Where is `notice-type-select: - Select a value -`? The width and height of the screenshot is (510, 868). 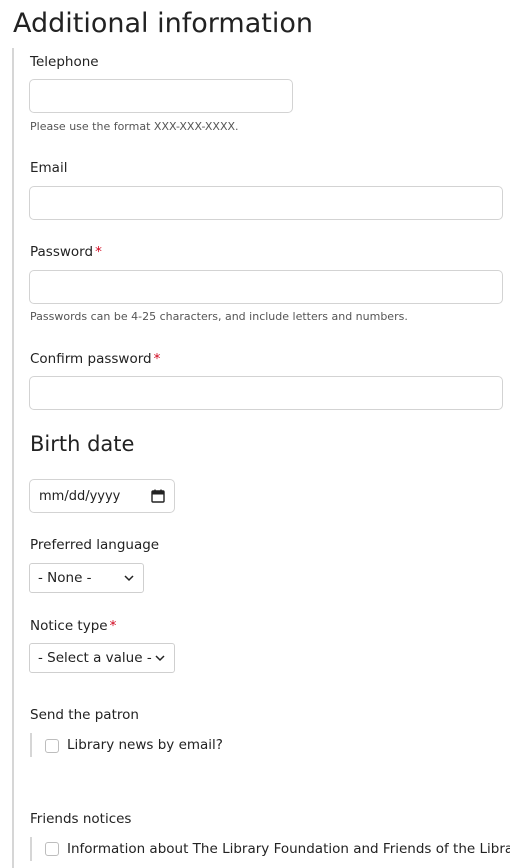
notice-type-select: - Select a value - is located at coordinates (102, 658).